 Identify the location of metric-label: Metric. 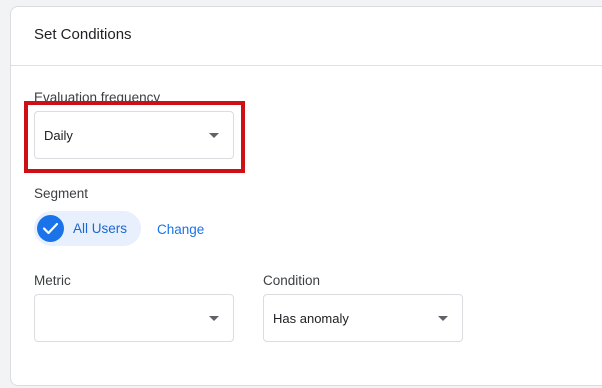
(52, 280).